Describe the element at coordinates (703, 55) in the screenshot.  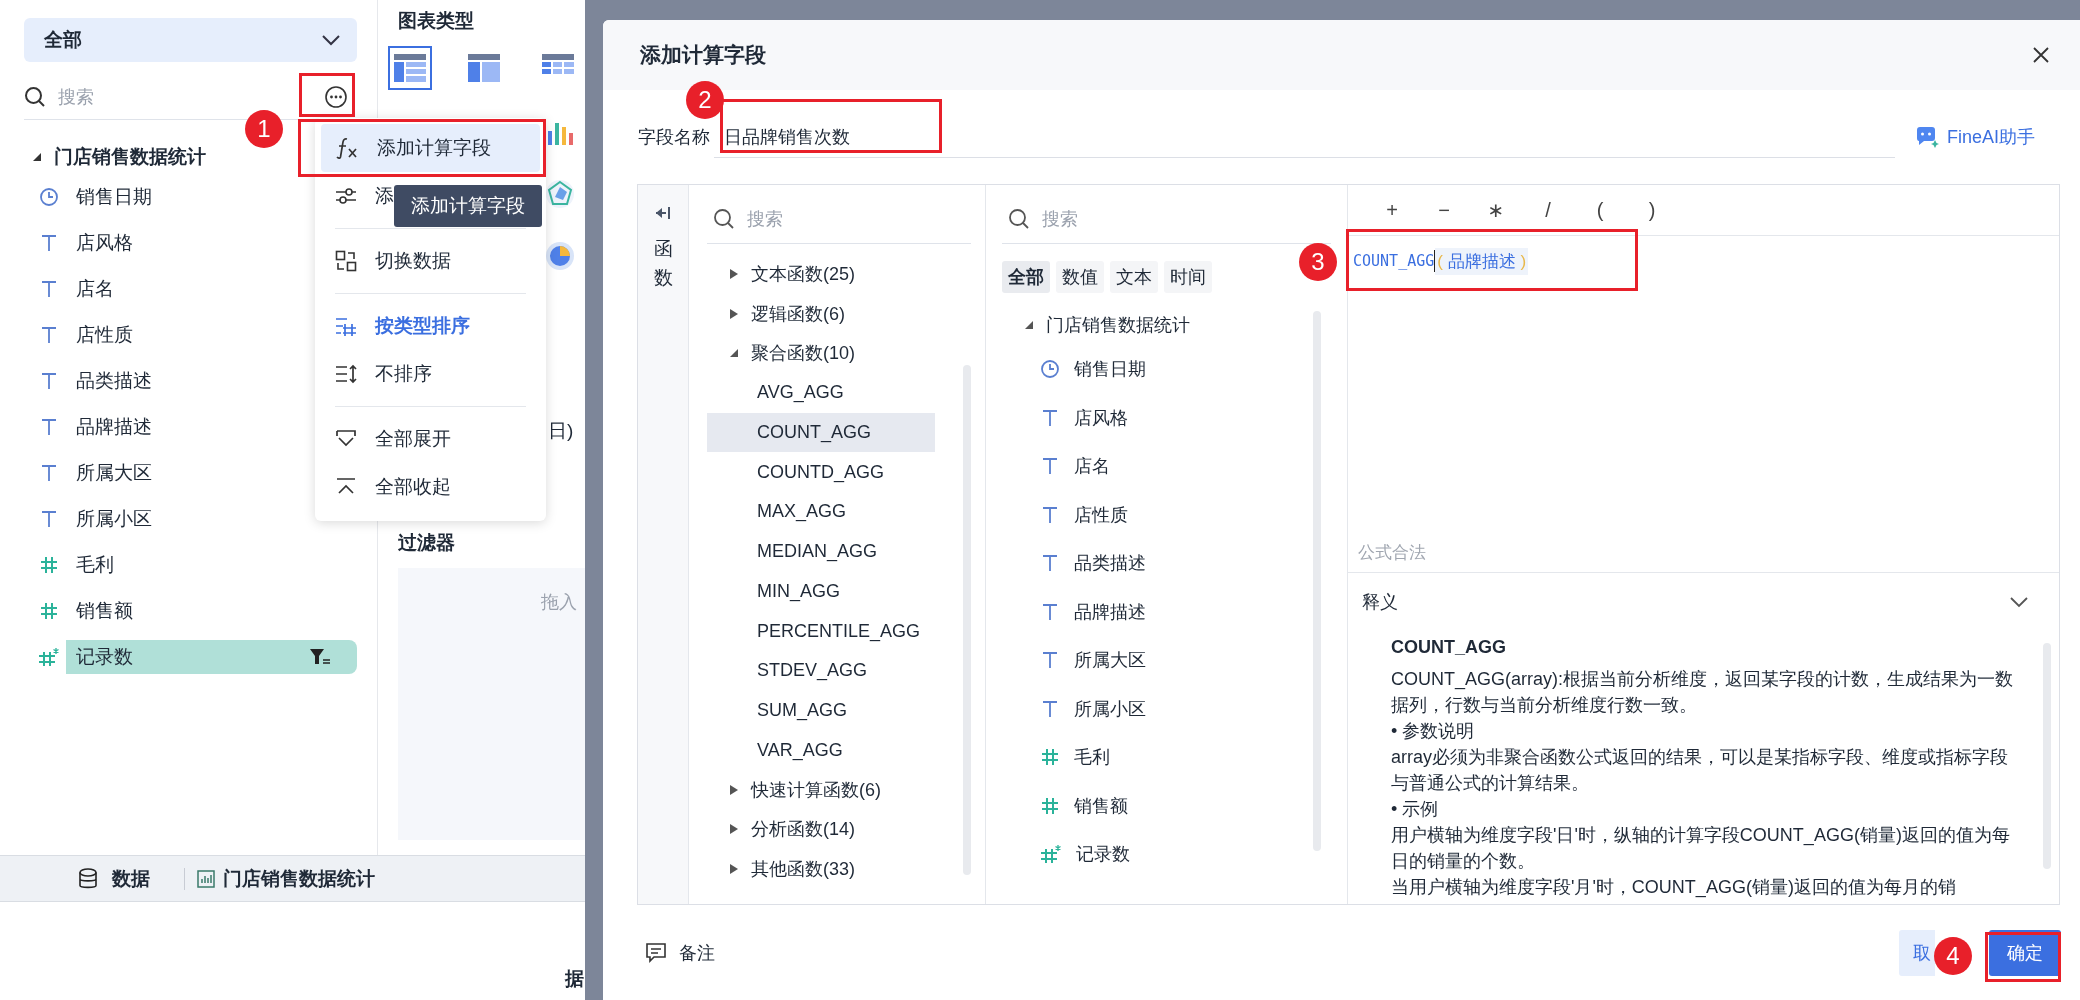
I see `dialog-title: 添加计算字段` at that location.